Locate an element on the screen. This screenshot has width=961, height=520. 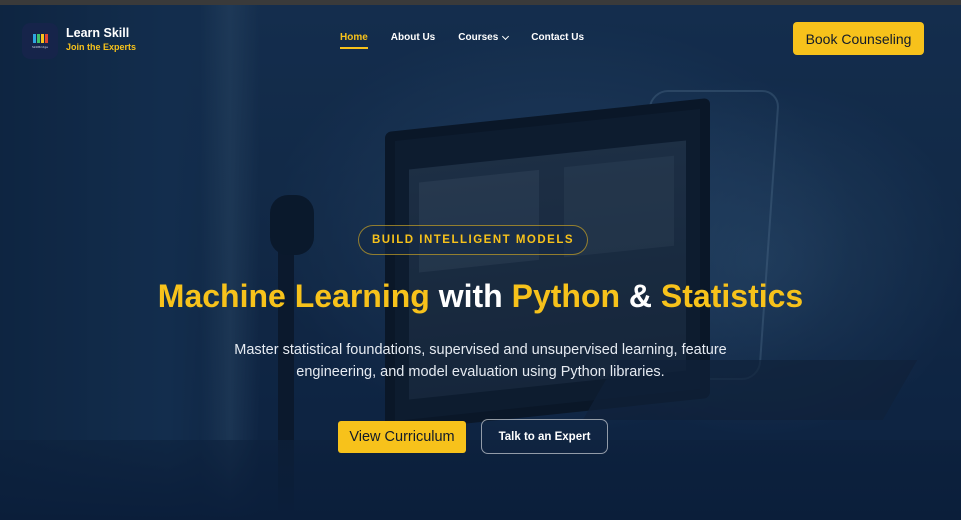
headline-part: Statistics is located at coordinates (732, 296).